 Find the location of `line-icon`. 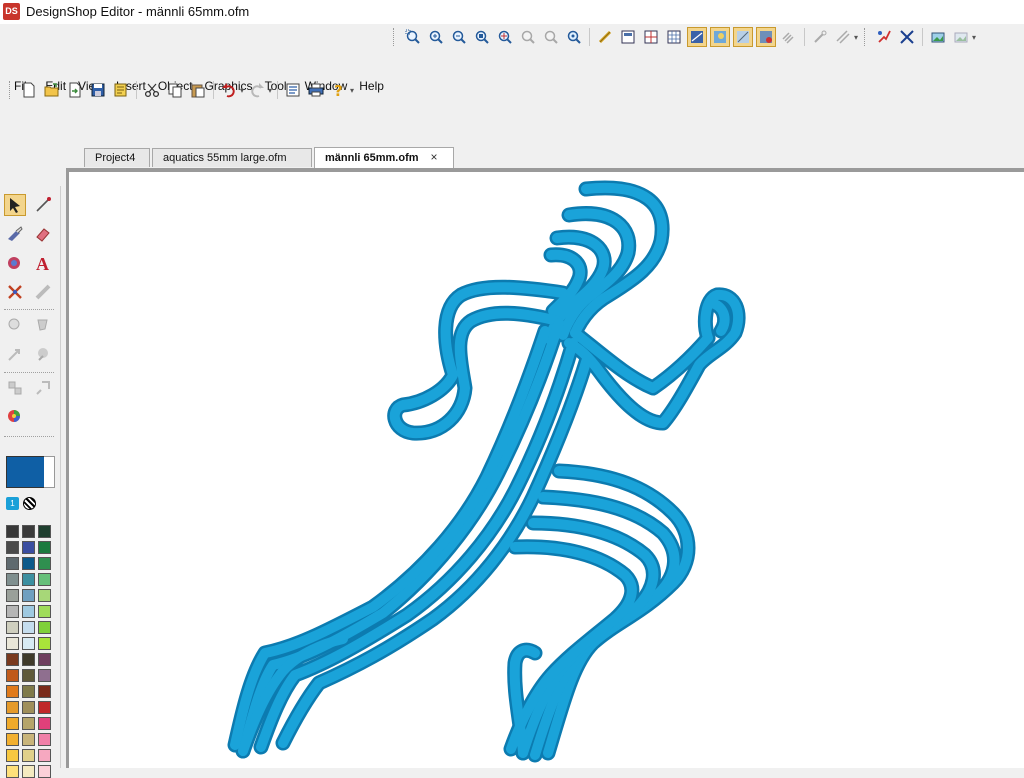

line-icon is located at coordinates (43, 205).